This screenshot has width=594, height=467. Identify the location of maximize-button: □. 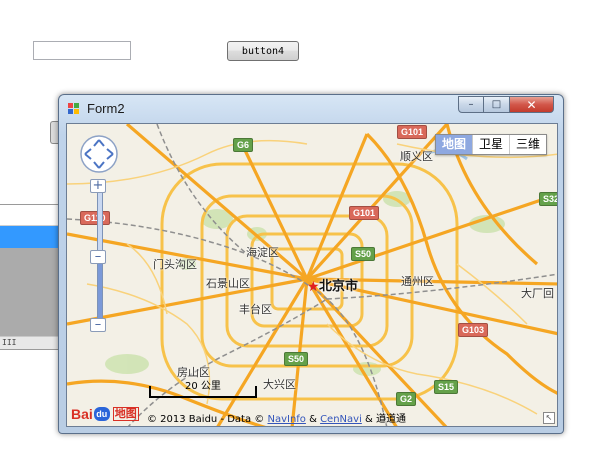
(497, 104).